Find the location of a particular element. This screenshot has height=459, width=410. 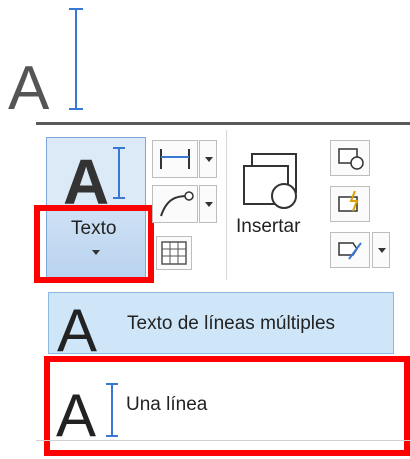

leader-icon is located at coordinates (177, 204).